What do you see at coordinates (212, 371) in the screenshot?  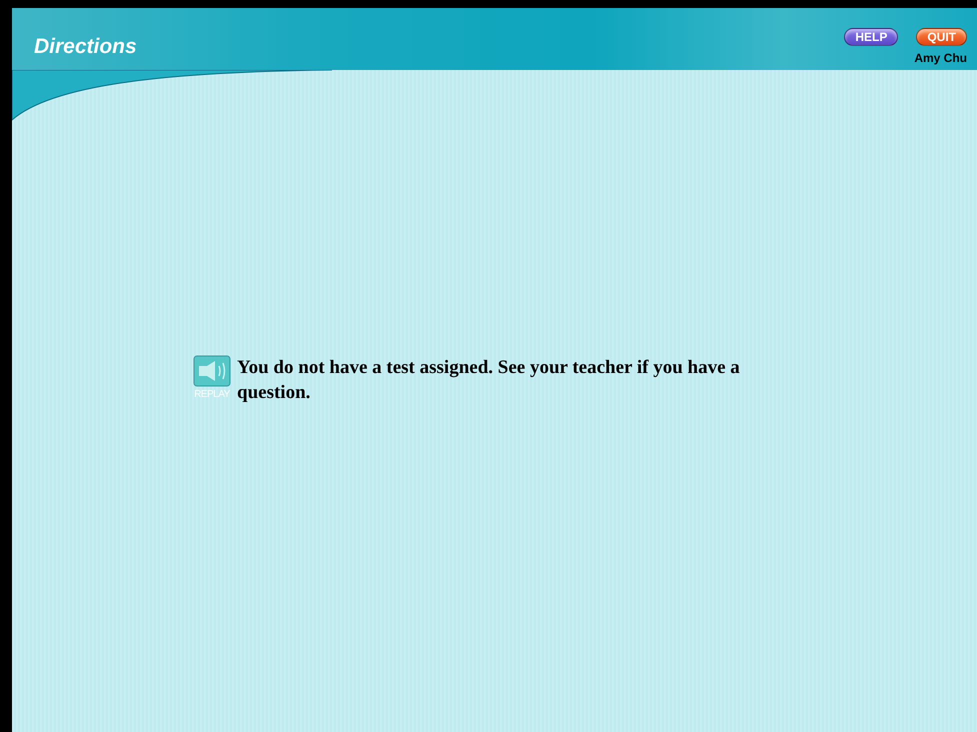 I see `speaker-icon` at bounding box center [212, 371].